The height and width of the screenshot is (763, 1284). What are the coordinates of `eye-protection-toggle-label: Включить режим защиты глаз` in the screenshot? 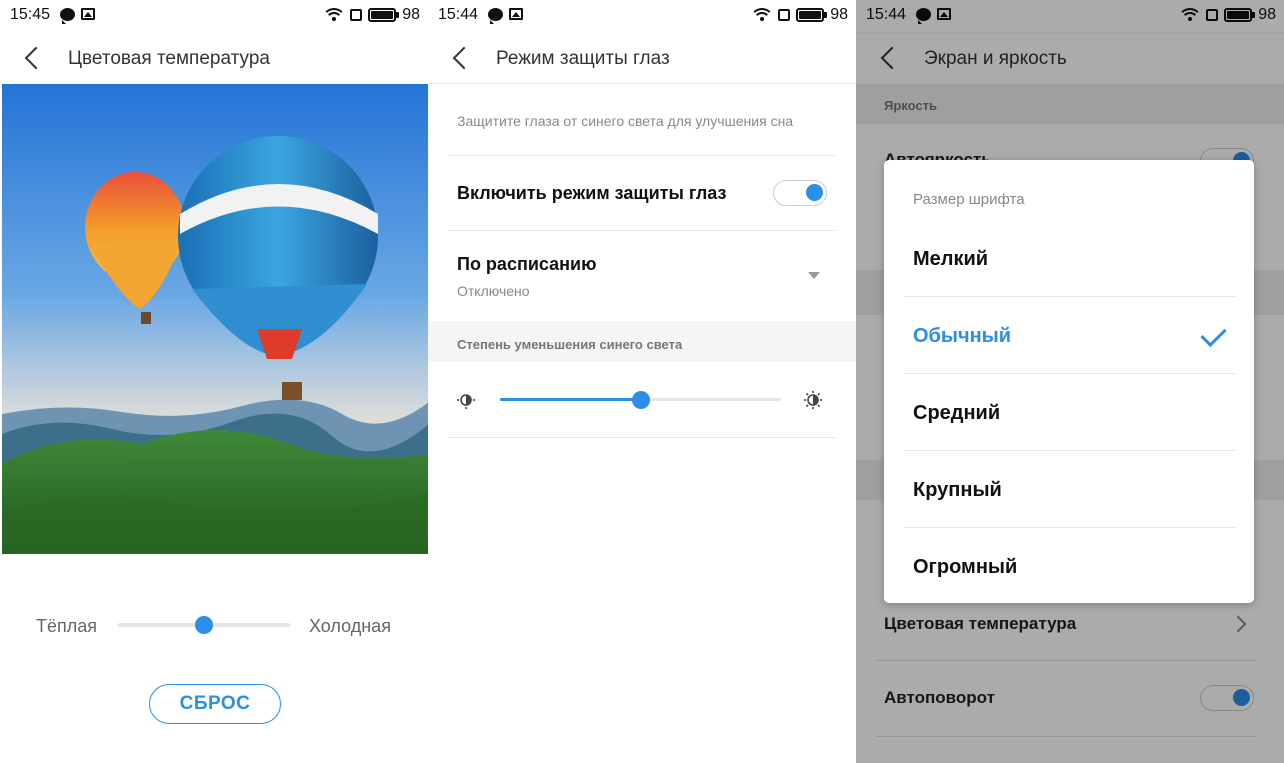 It's located at (592, 193).